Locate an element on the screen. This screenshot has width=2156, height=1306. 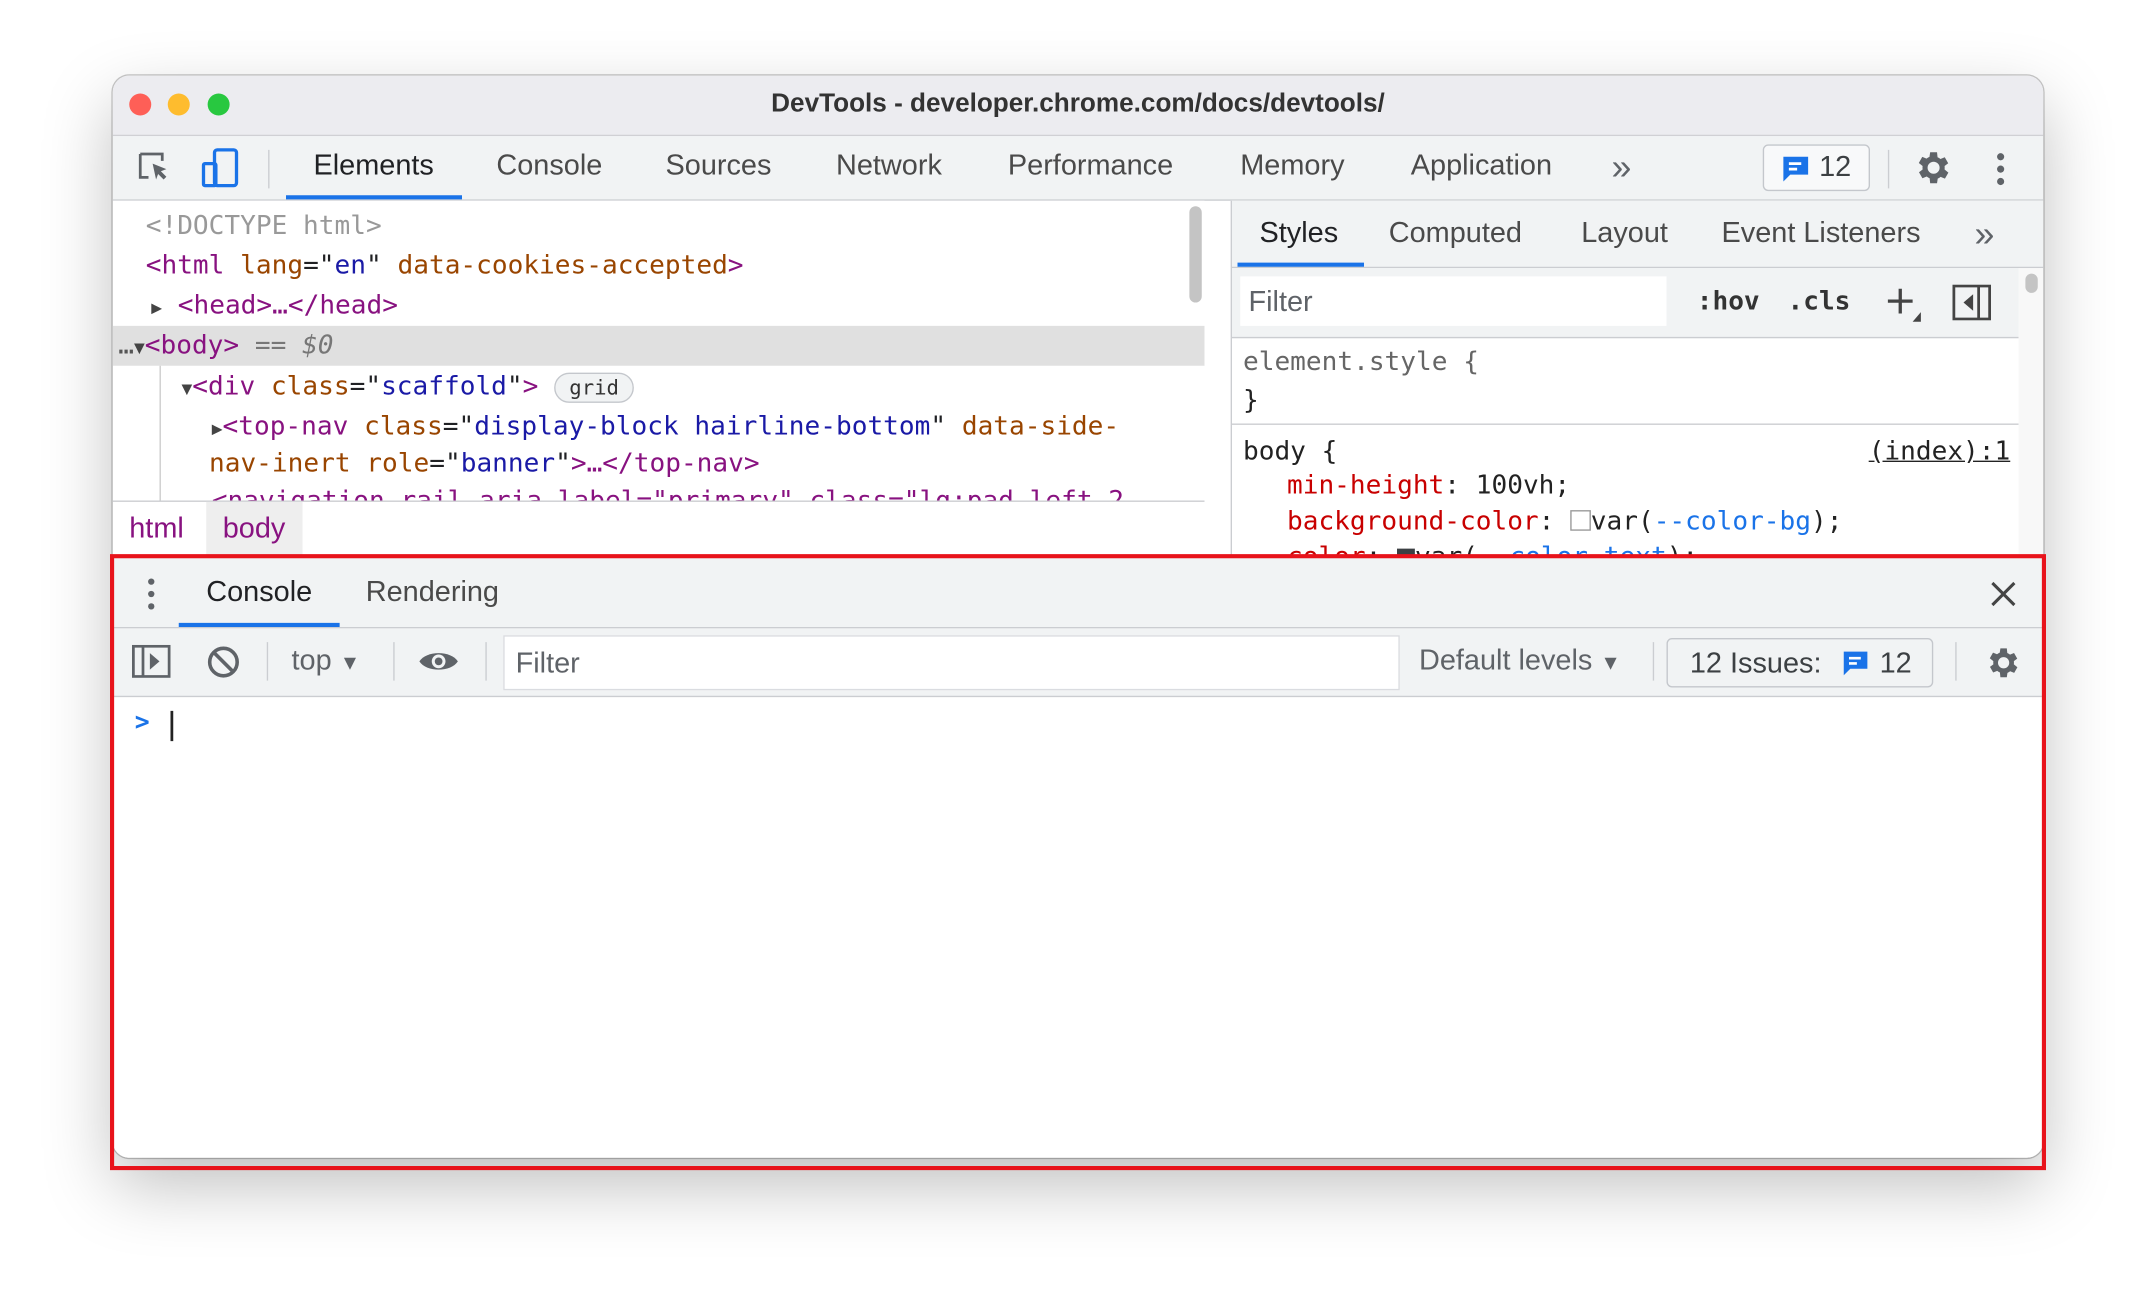
tab-elements: Elements is located at coordinates (373, 168).